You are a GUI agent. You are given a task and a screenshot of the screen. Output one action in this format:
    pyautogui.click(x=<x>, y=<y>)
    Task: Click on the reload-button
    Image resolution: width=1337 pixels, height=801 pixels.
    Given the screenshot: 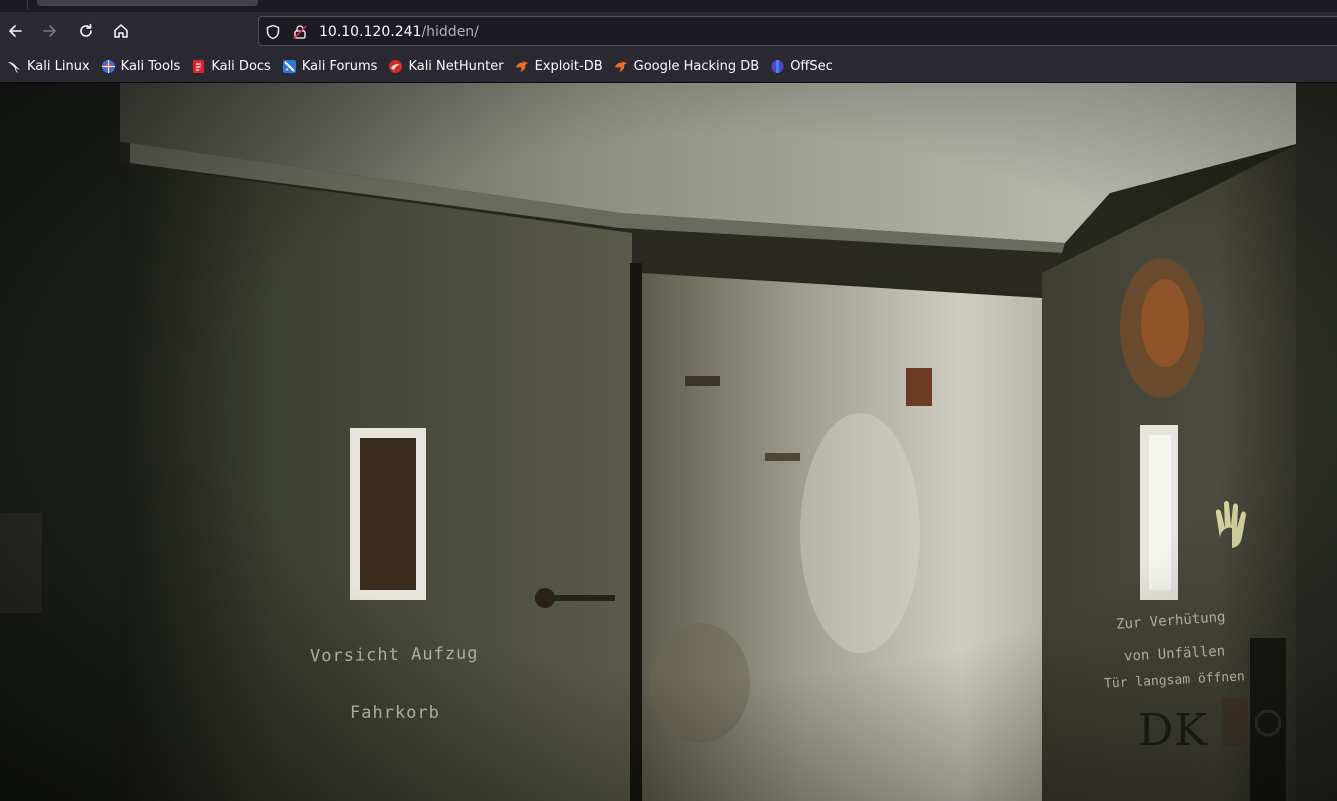 What is the action you would take?
    pyautogui.click(x=86, y=31)
    